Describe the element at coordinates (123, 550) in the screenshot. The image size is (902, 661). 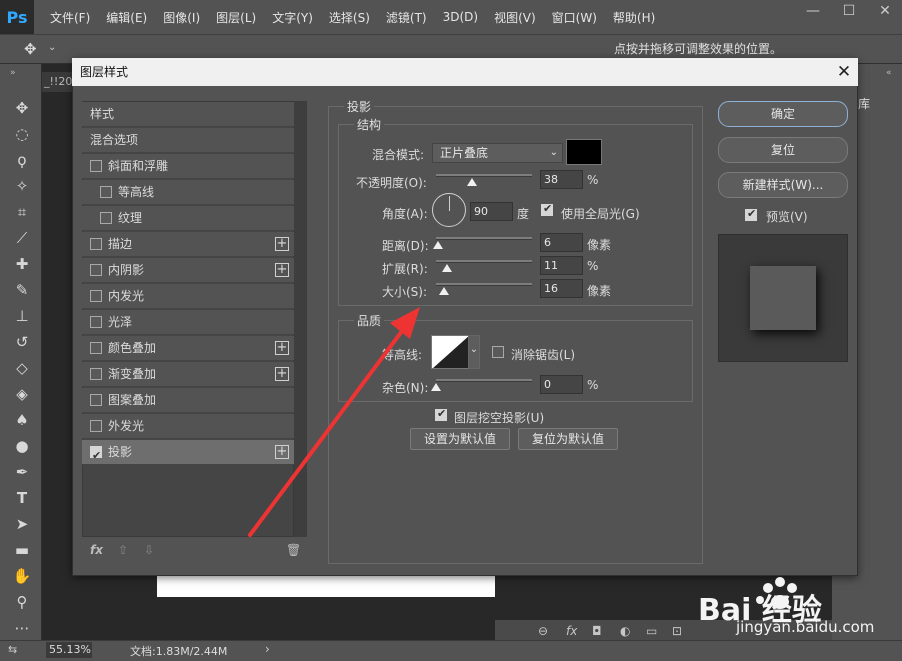
I see `move-up-icon: ⇧` at that location.